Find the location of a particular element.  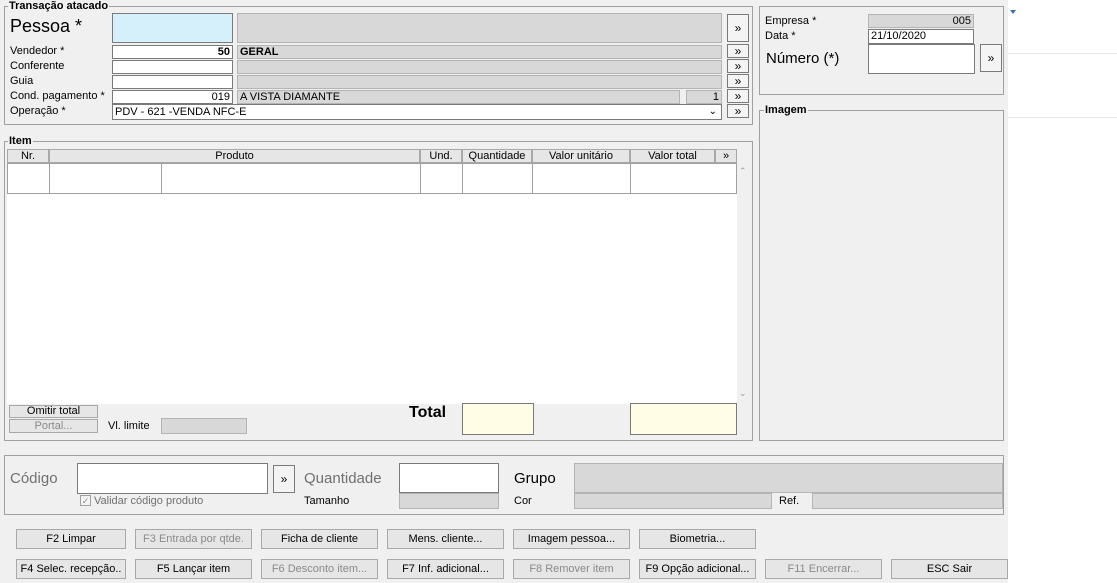

operacao-label: Operação * is located at coordinates (38, 111).